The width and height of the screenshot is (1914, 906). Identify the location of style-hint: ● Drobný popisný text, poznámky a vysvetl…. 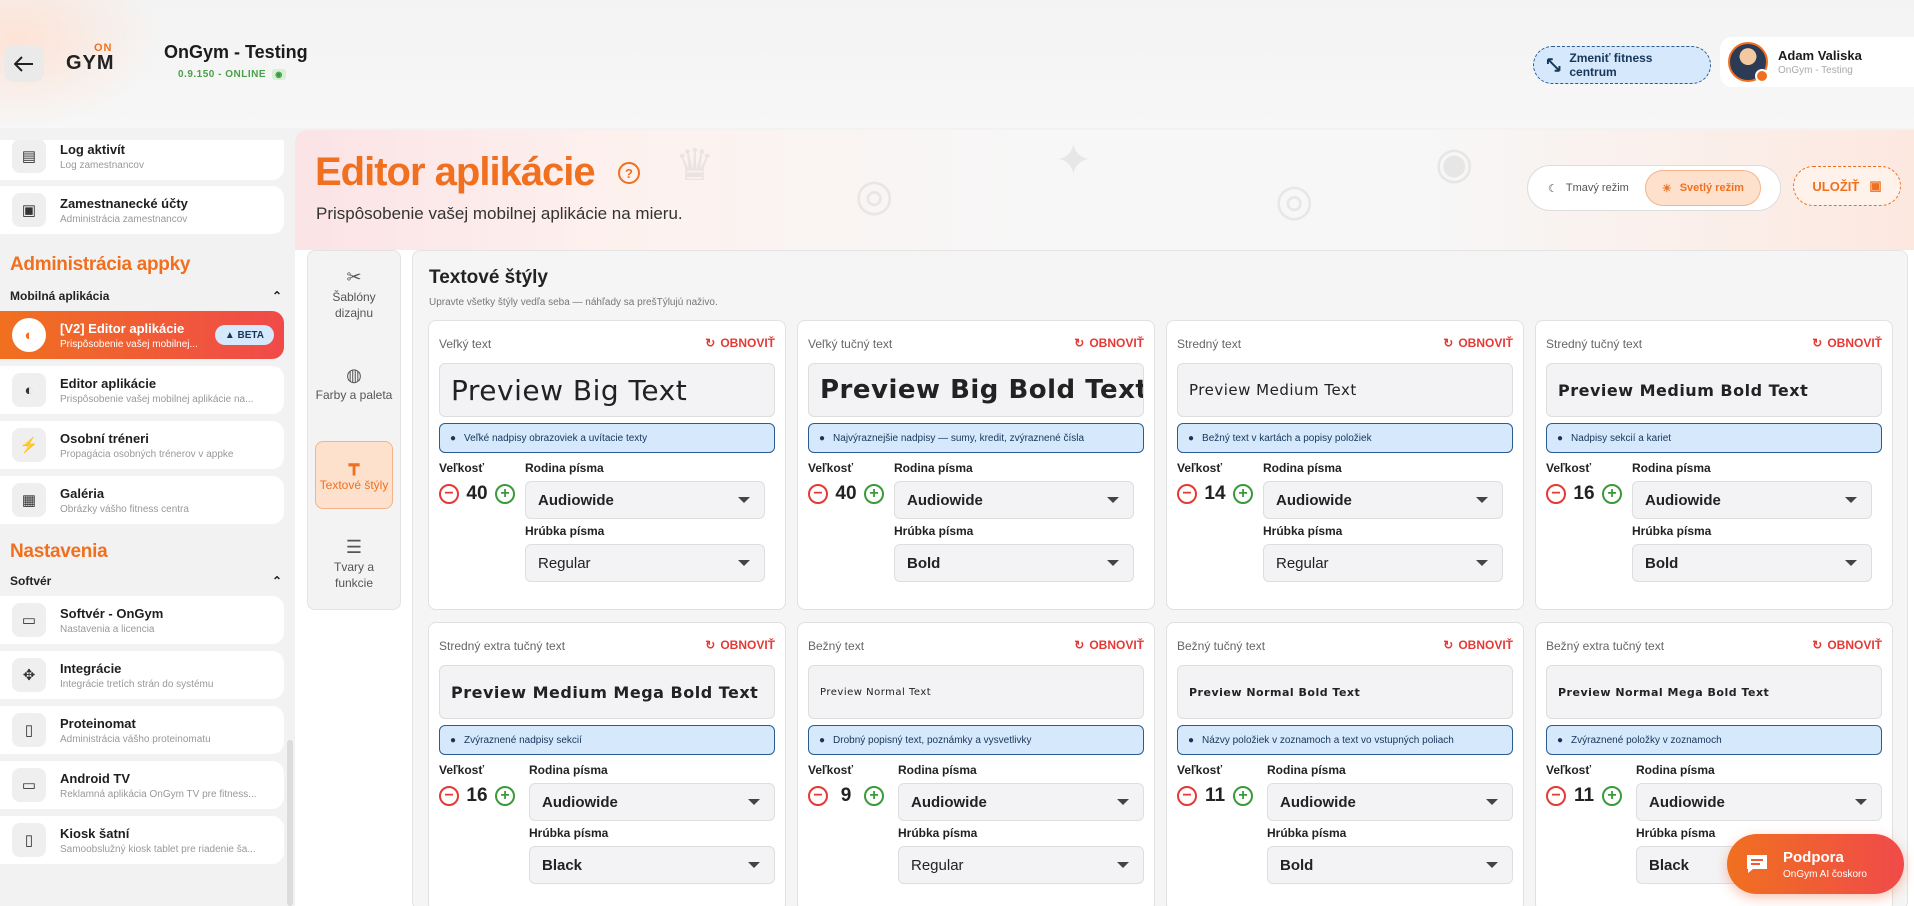
(976, 740).